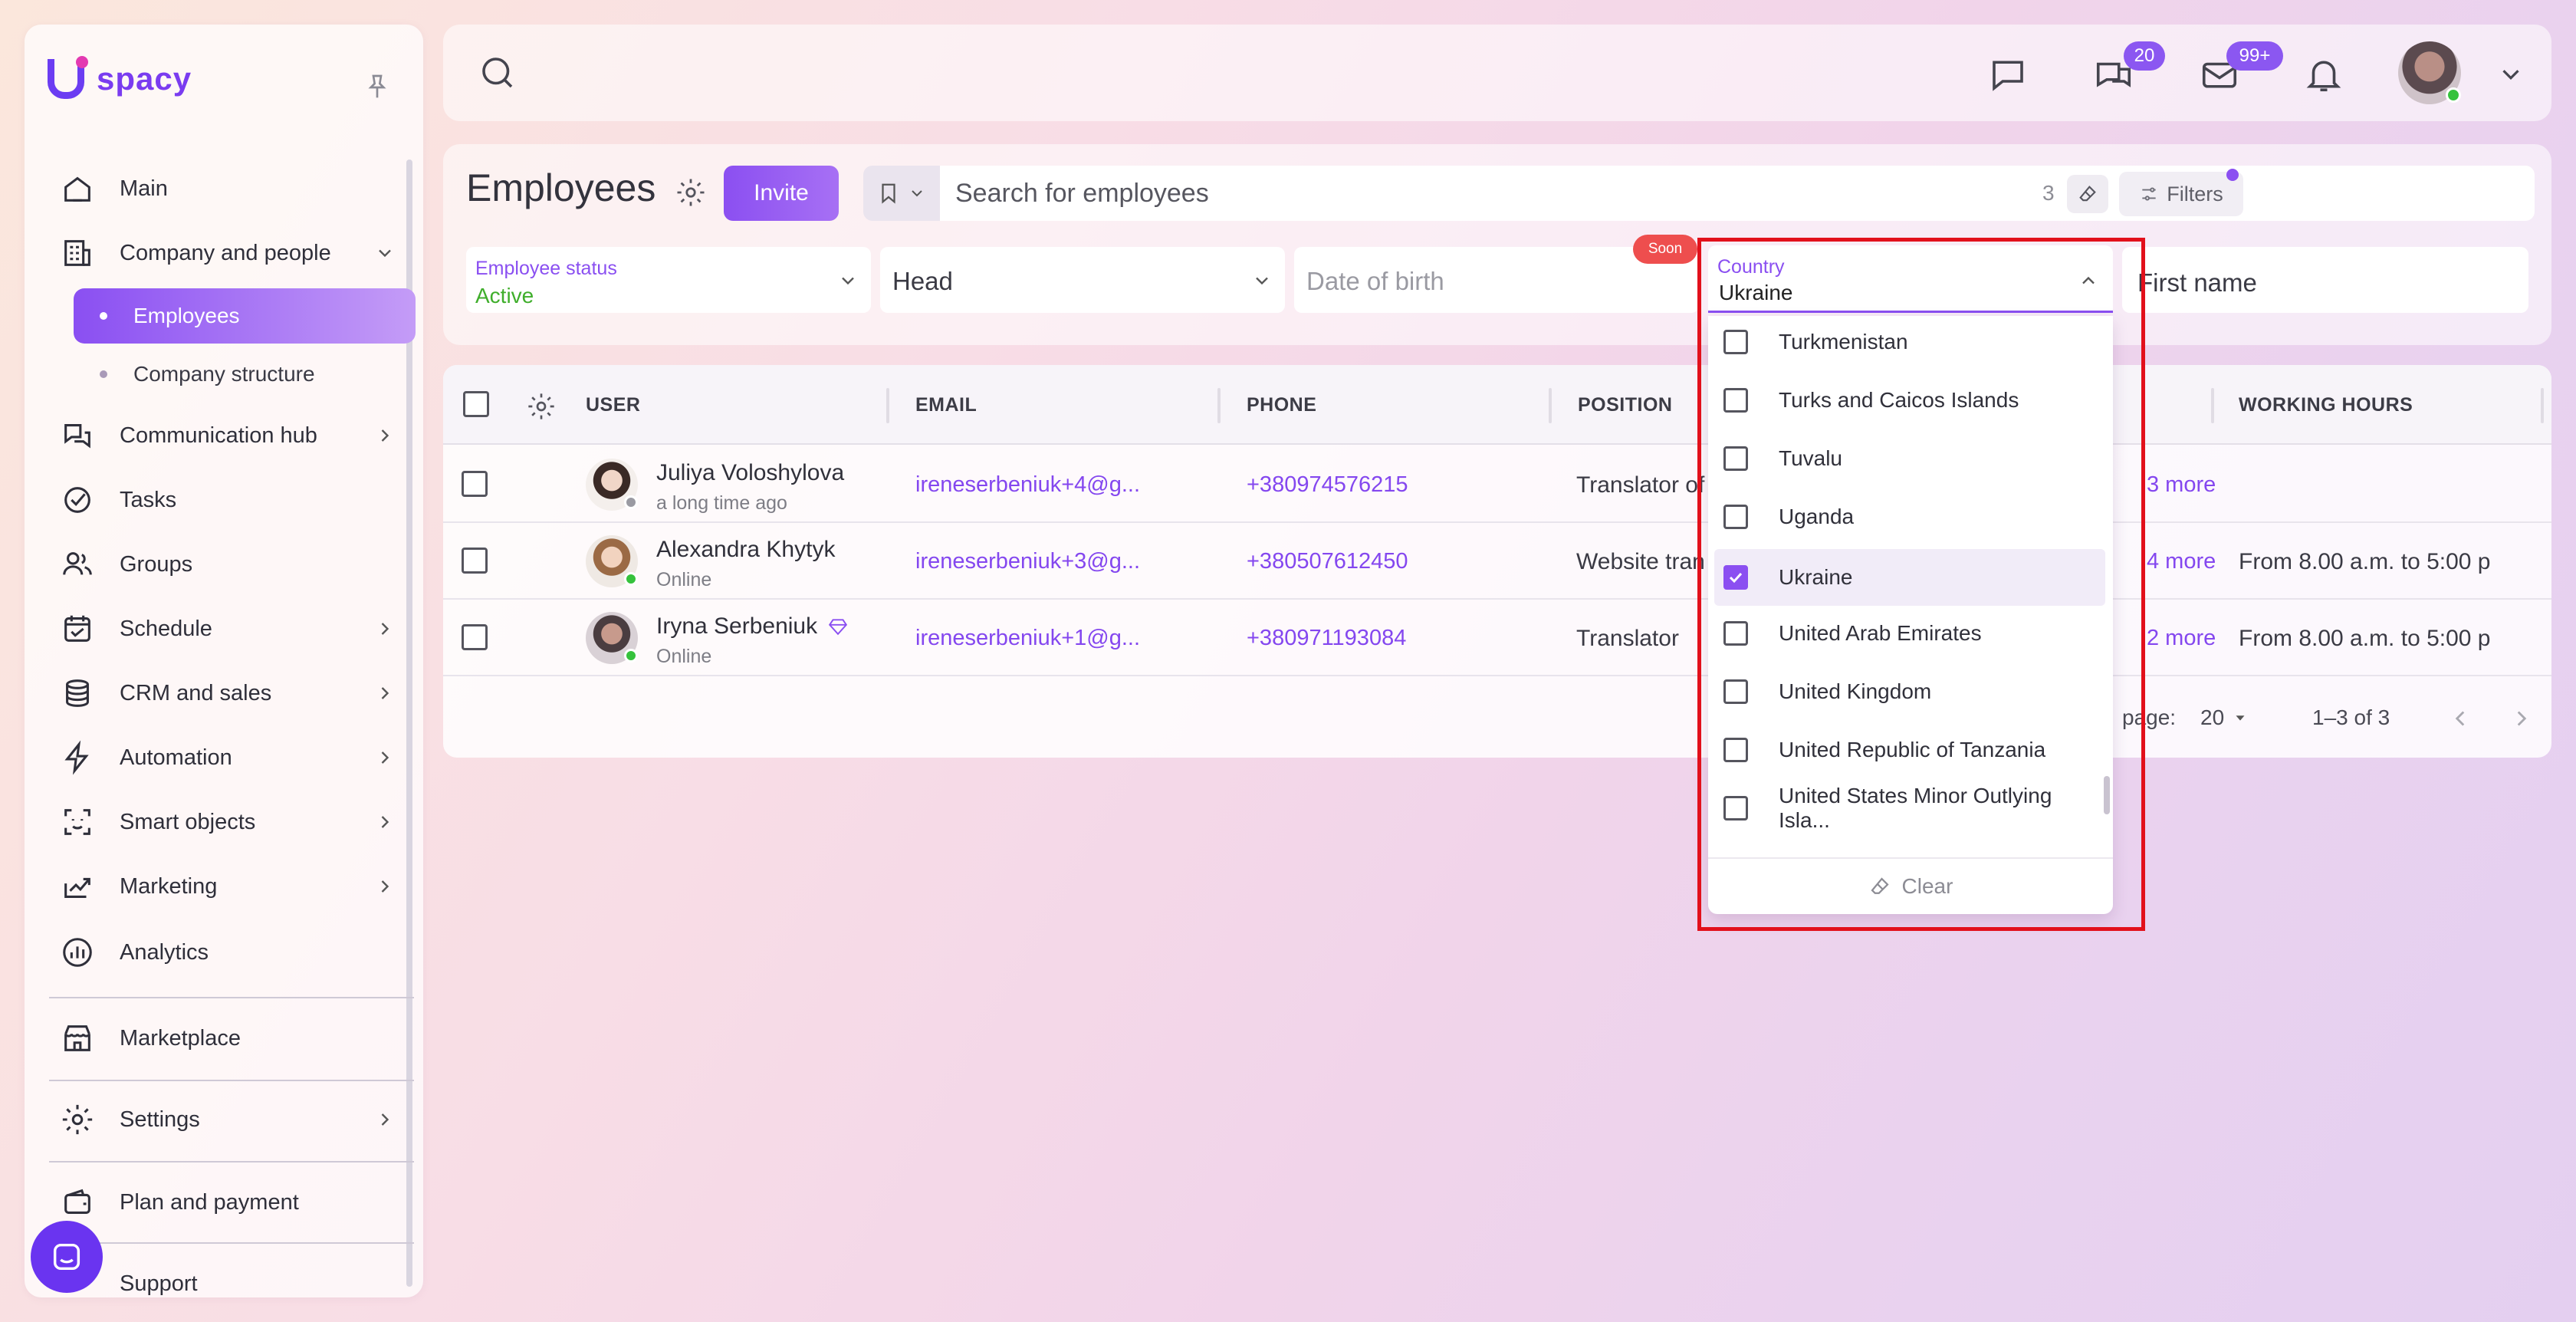 The width and height of the screenshot is (2576, 1322). Describe the element at coordinates (120, 79) in the screenshot. I see `logo: spacy` at that location.